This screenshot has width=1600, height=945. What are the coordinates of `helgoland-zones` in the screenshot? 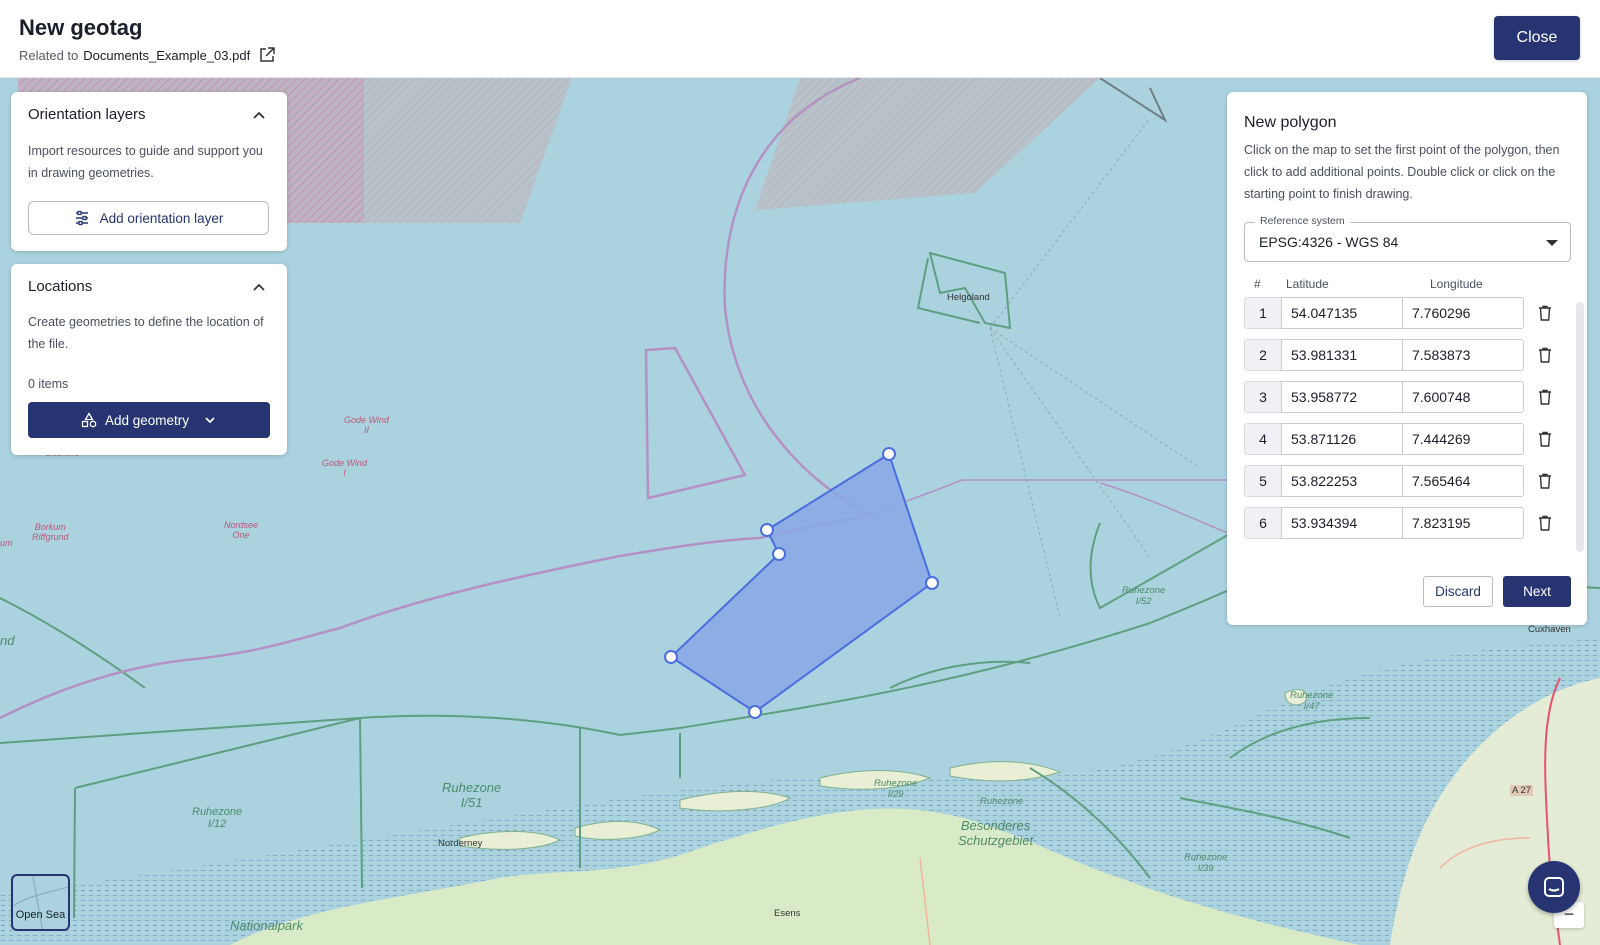 It's located at (964, 290).